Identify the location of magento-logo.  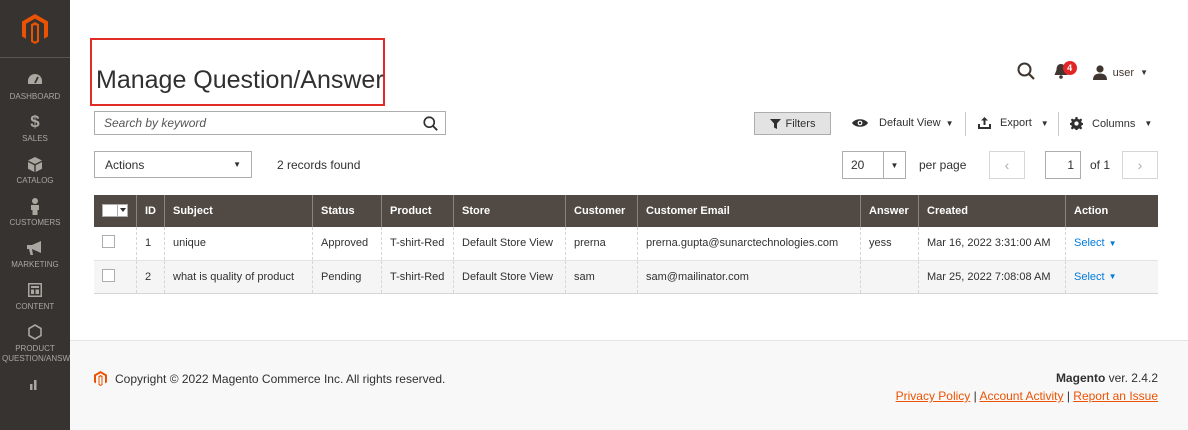
(35, 29).